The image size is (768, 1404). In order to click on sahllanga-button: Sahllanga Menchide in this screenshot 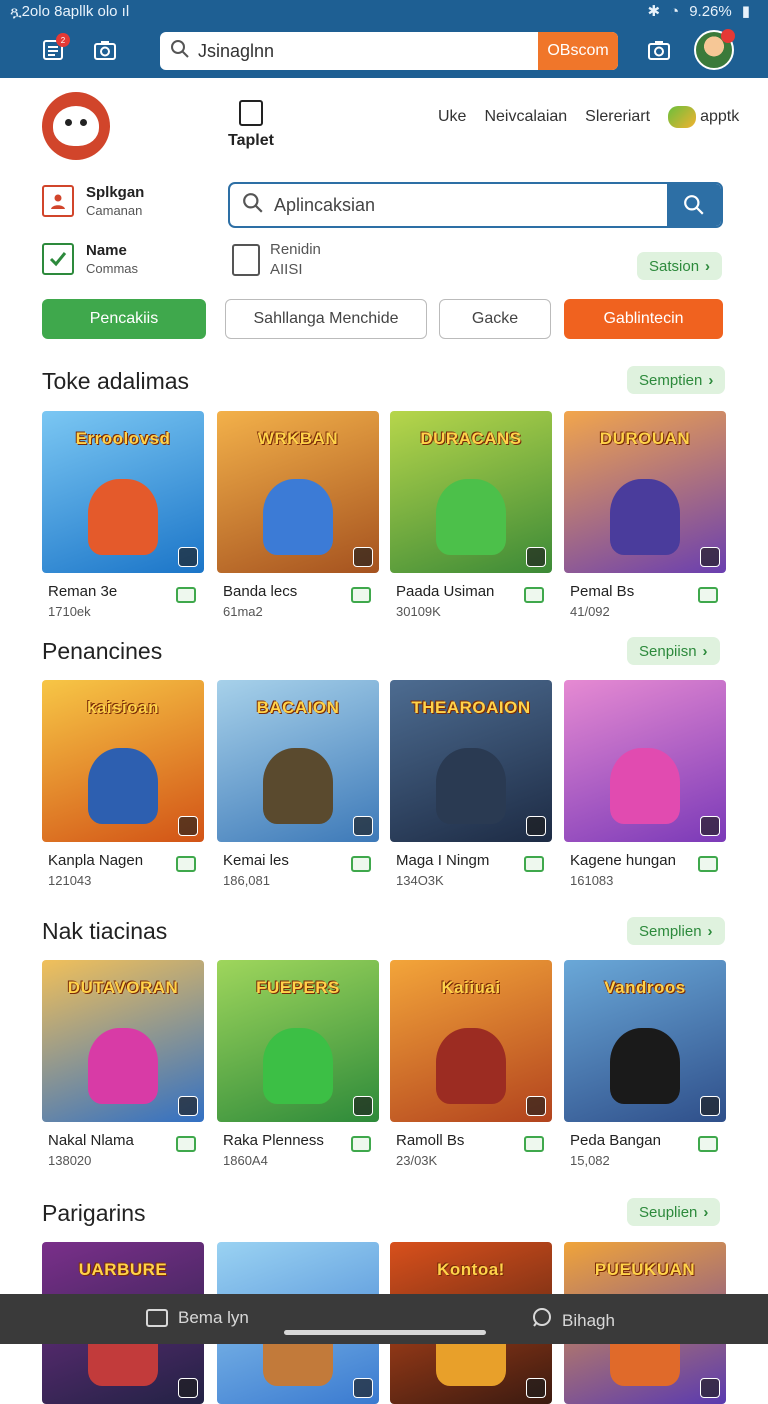, I will do `click(326, 319)`.